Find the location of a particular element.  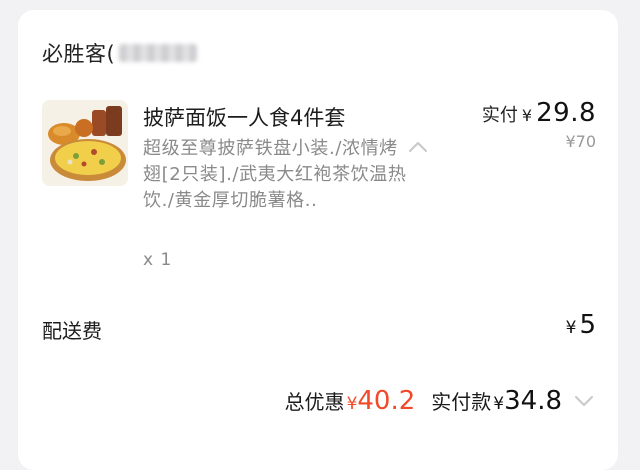

product-name: 披萨面饭一人食4件套 is located at coordinates (244, 117).